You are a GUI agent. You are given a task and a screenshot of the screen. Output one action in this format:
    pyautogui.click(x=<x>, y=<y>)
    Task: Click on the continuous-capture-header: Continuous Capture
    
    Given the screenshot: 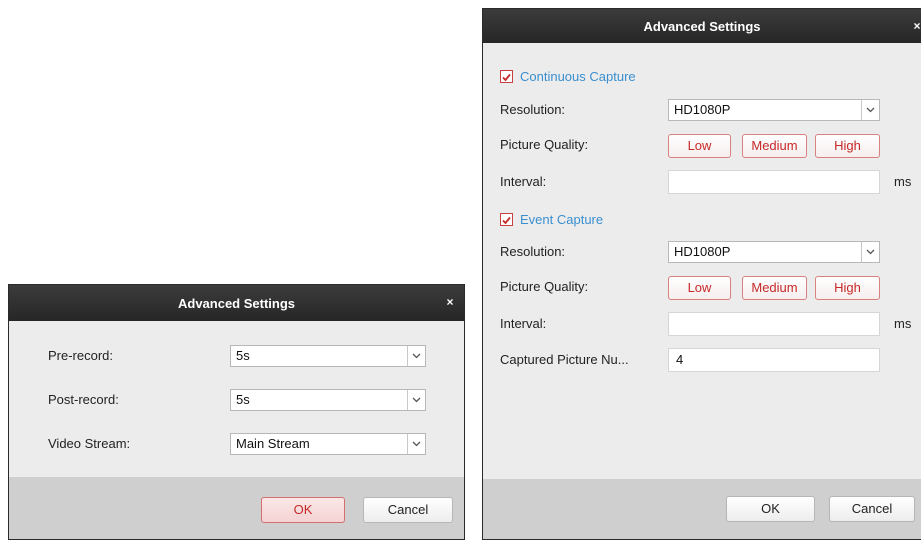 What is the action you would take?
    pyautogui.click(x=610, y=77)
    